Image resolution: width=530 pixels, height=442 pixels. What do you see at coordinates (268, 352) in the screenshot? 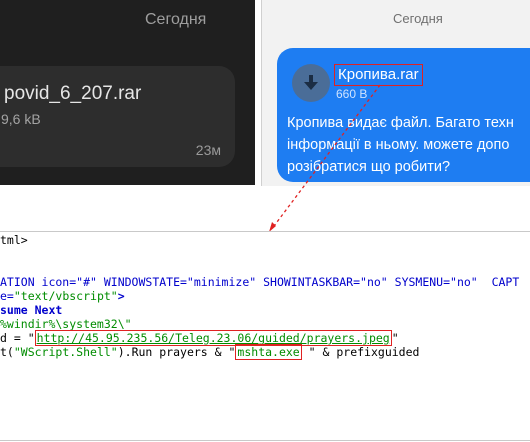
I see `mshta-highlight: mshta.exe` at bounding box center [268, 352].